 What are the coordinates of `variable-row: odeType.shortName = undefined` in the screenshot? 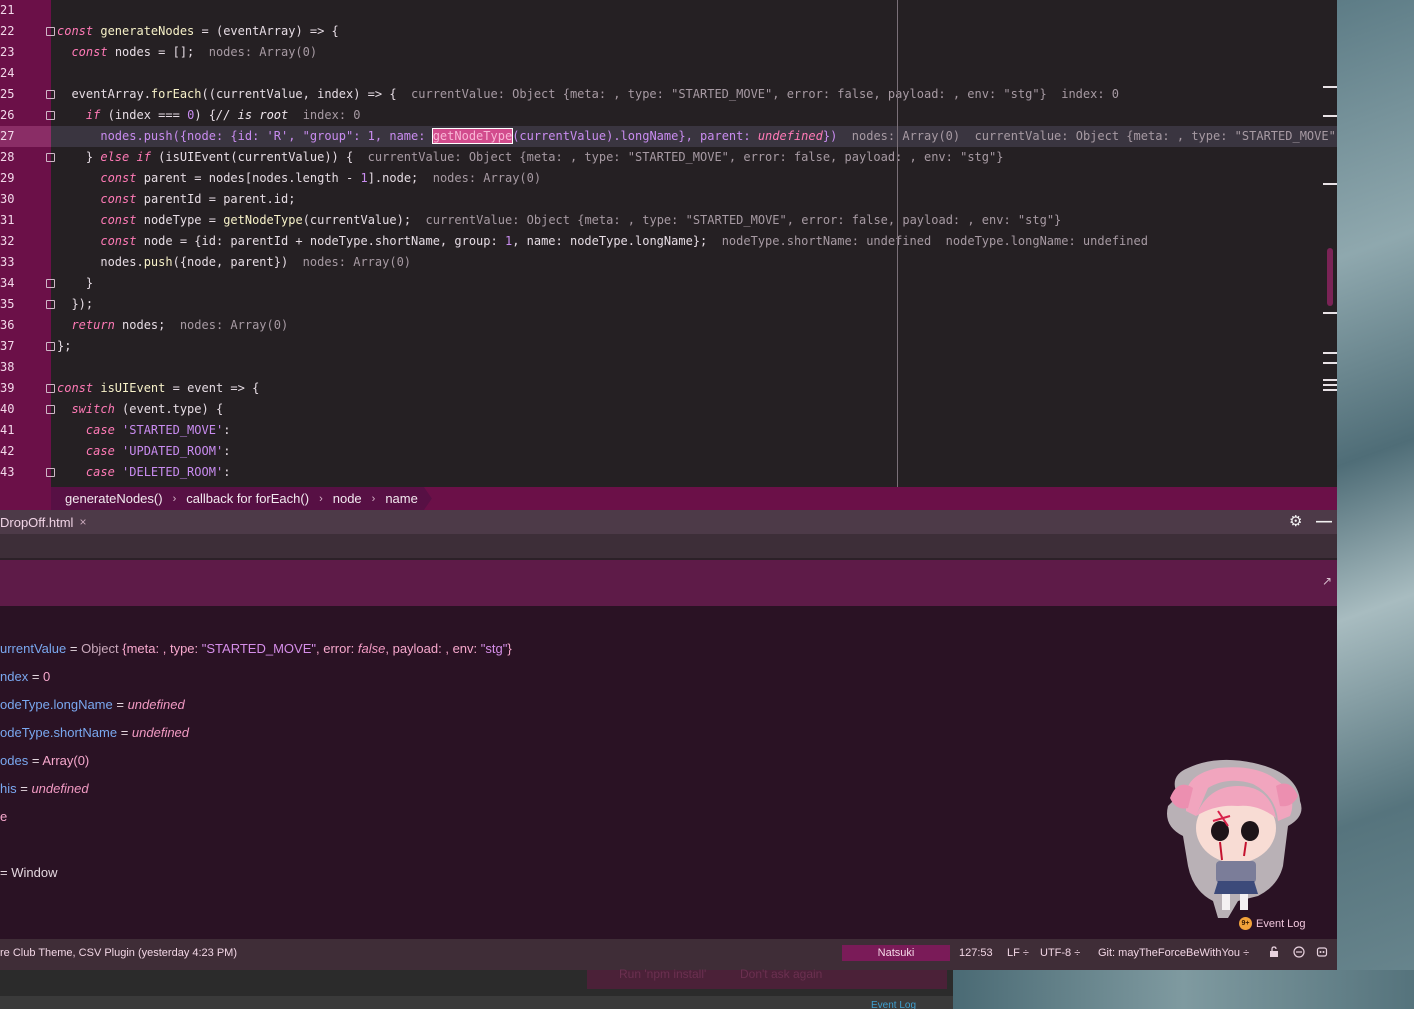 It's located at (94, 733).